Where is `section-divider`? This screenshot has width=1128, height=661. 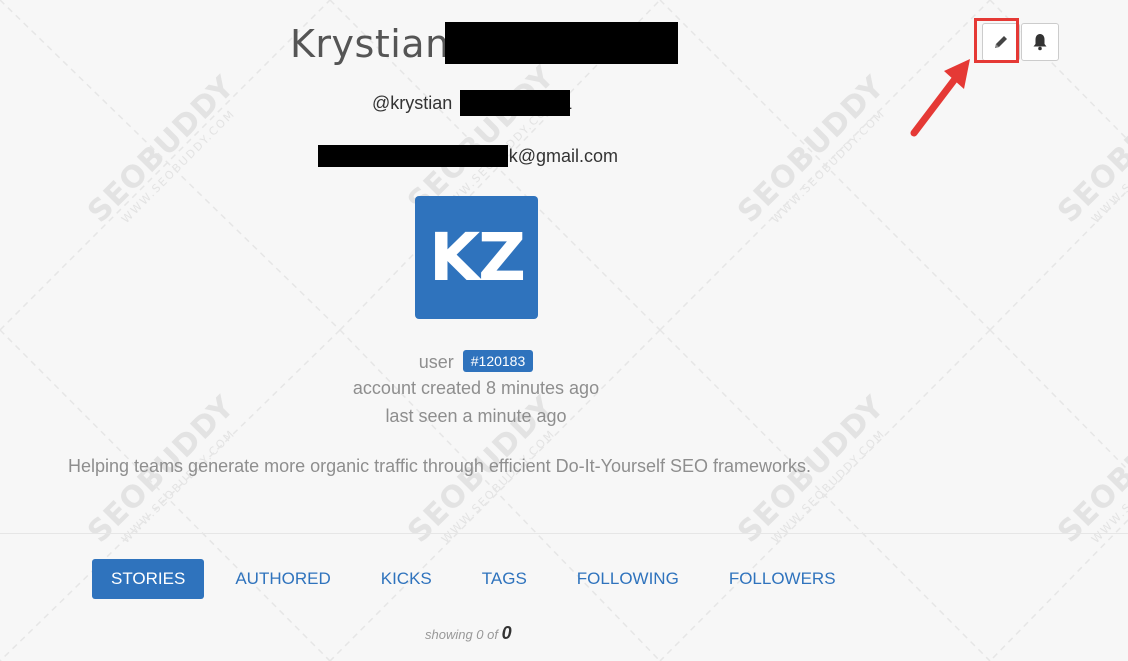
section-divider is located at coordinates (564, 533).